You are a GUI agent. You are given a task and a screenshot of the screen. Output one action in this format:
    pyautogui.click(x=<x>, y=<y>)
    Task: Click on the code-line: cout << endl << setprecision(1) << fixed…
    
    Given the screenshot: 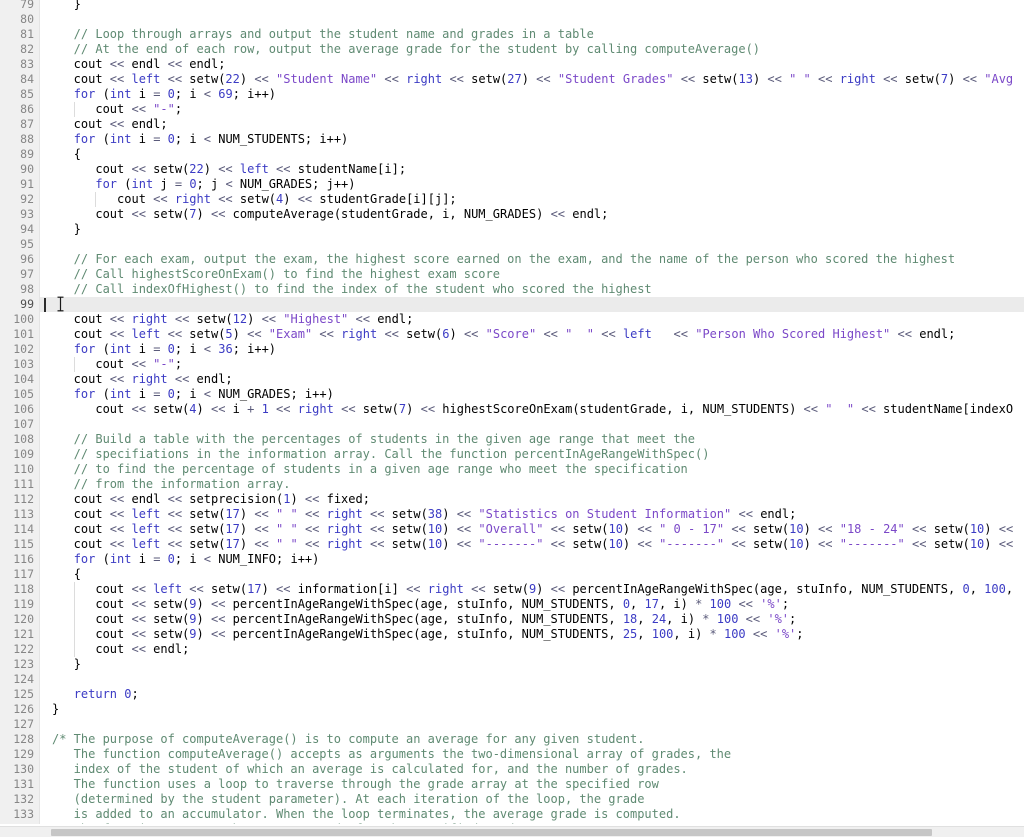 What is the action you would take?
    pyautogui.click(x=532, y=499)
    